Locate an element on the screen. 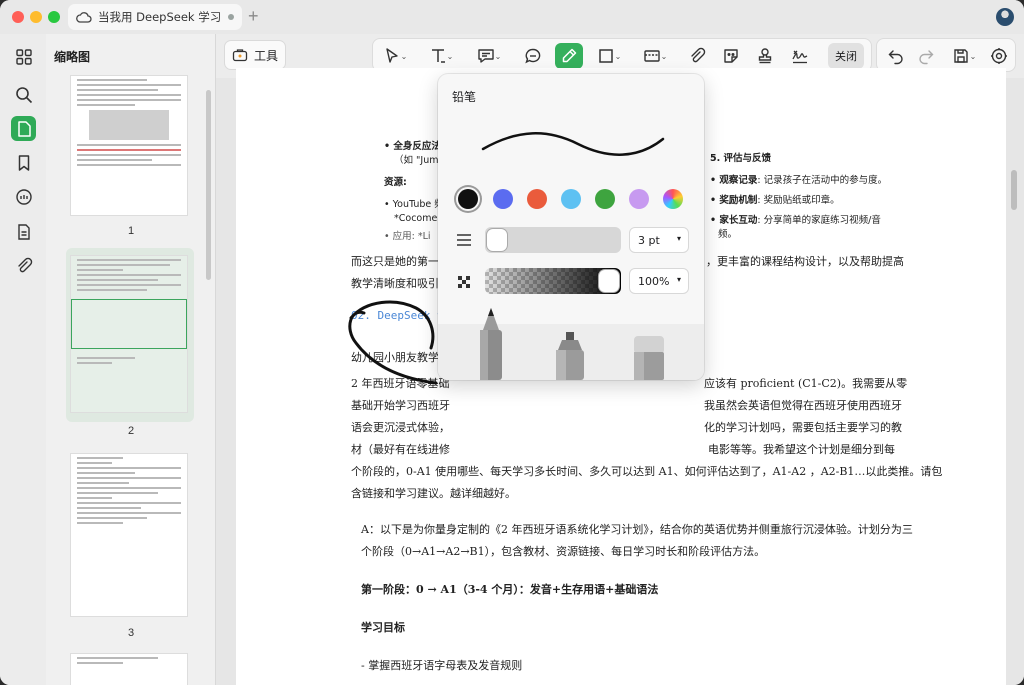 The image size is (1024, 685). undo-button is located at coordinates (896, 56).